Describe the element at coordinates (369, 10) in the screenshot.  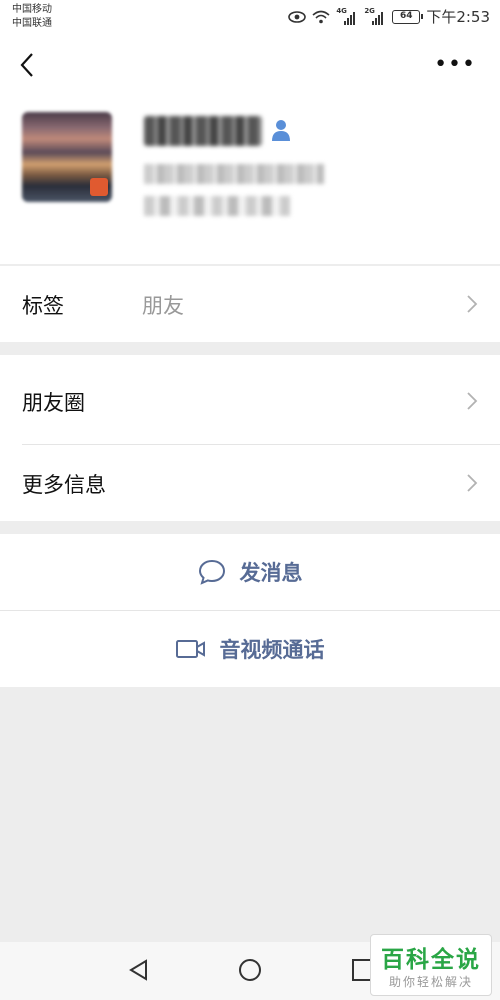
I see `signal-2g-label: 2G` at that location.